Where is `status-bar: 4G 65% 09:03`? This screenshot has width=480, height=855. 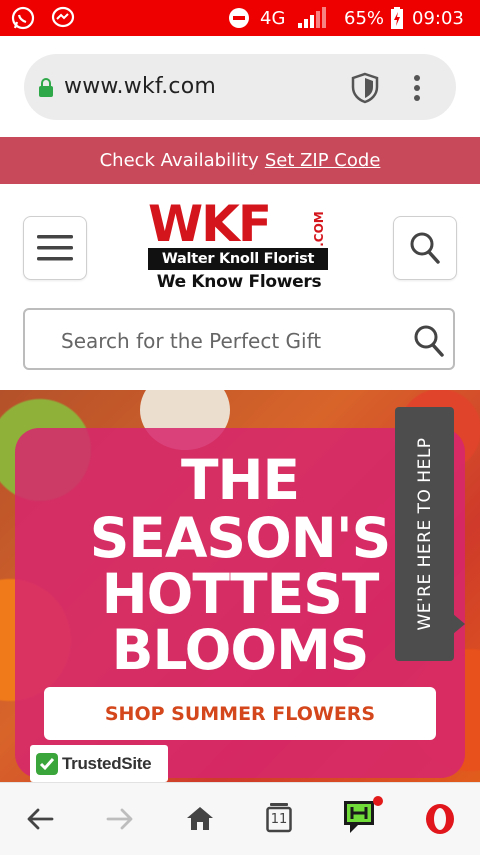 status-bar: 4G 65% 09:03 is located at coordinates (240, 18).